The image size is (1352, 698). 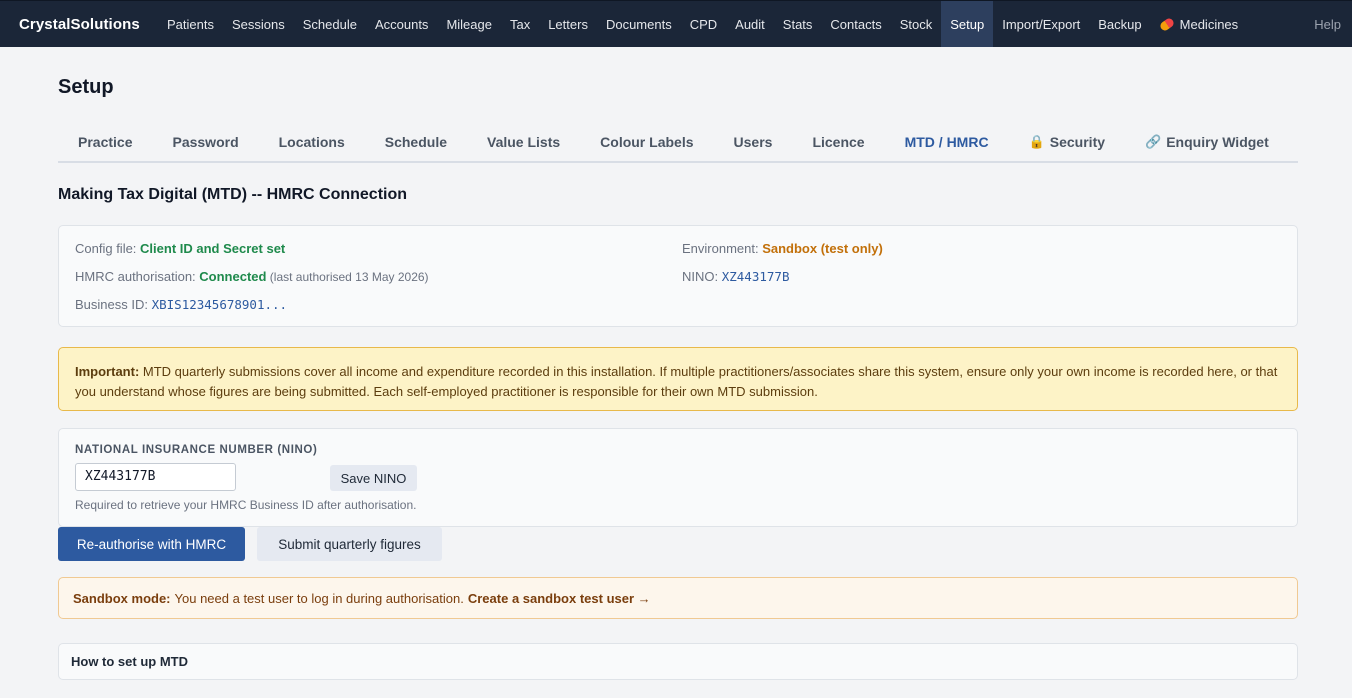 What do you see at coordinates (1041, 24) in the screenshot?
I see `nav-item-import-export: Import/Export` at bounding box center [1041, 24].